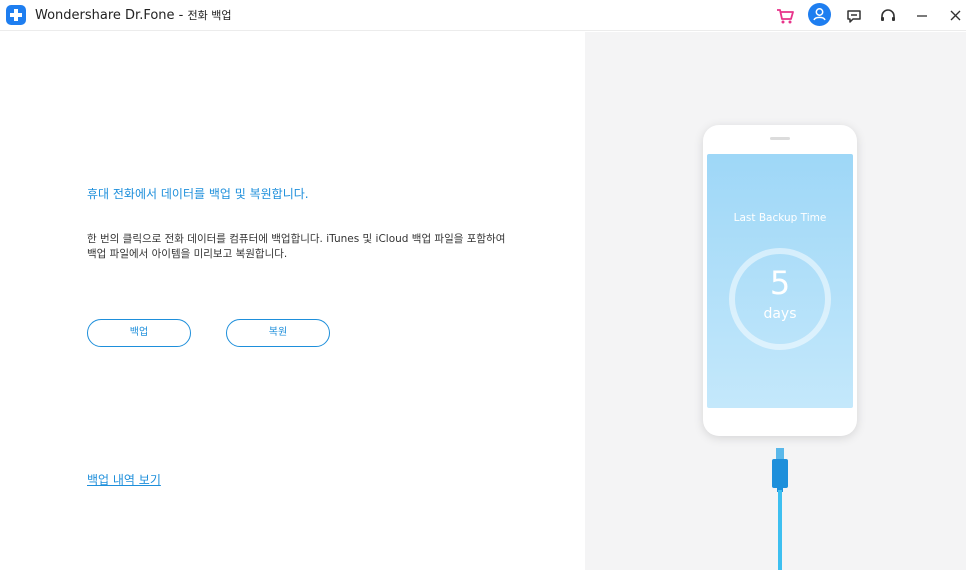 The width and height of the screenshot is (966, 570). I want to click on days-unit: days, so click(780, 314).